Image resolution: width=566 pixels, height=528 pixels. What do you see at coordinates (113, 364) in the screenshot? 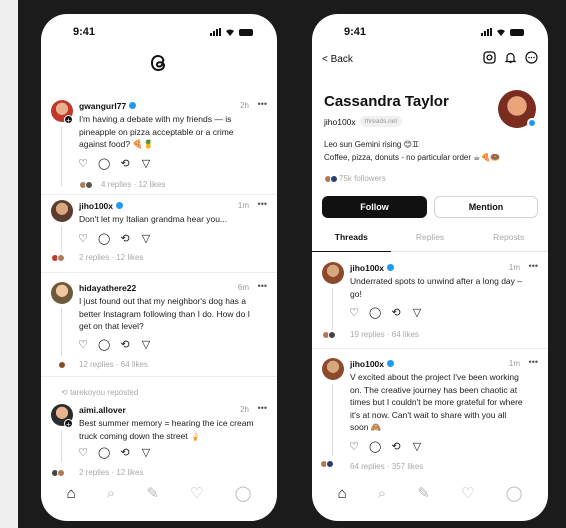
I see `post-stats: 12 replies · 64 likes` at bounding box center [113, 364].